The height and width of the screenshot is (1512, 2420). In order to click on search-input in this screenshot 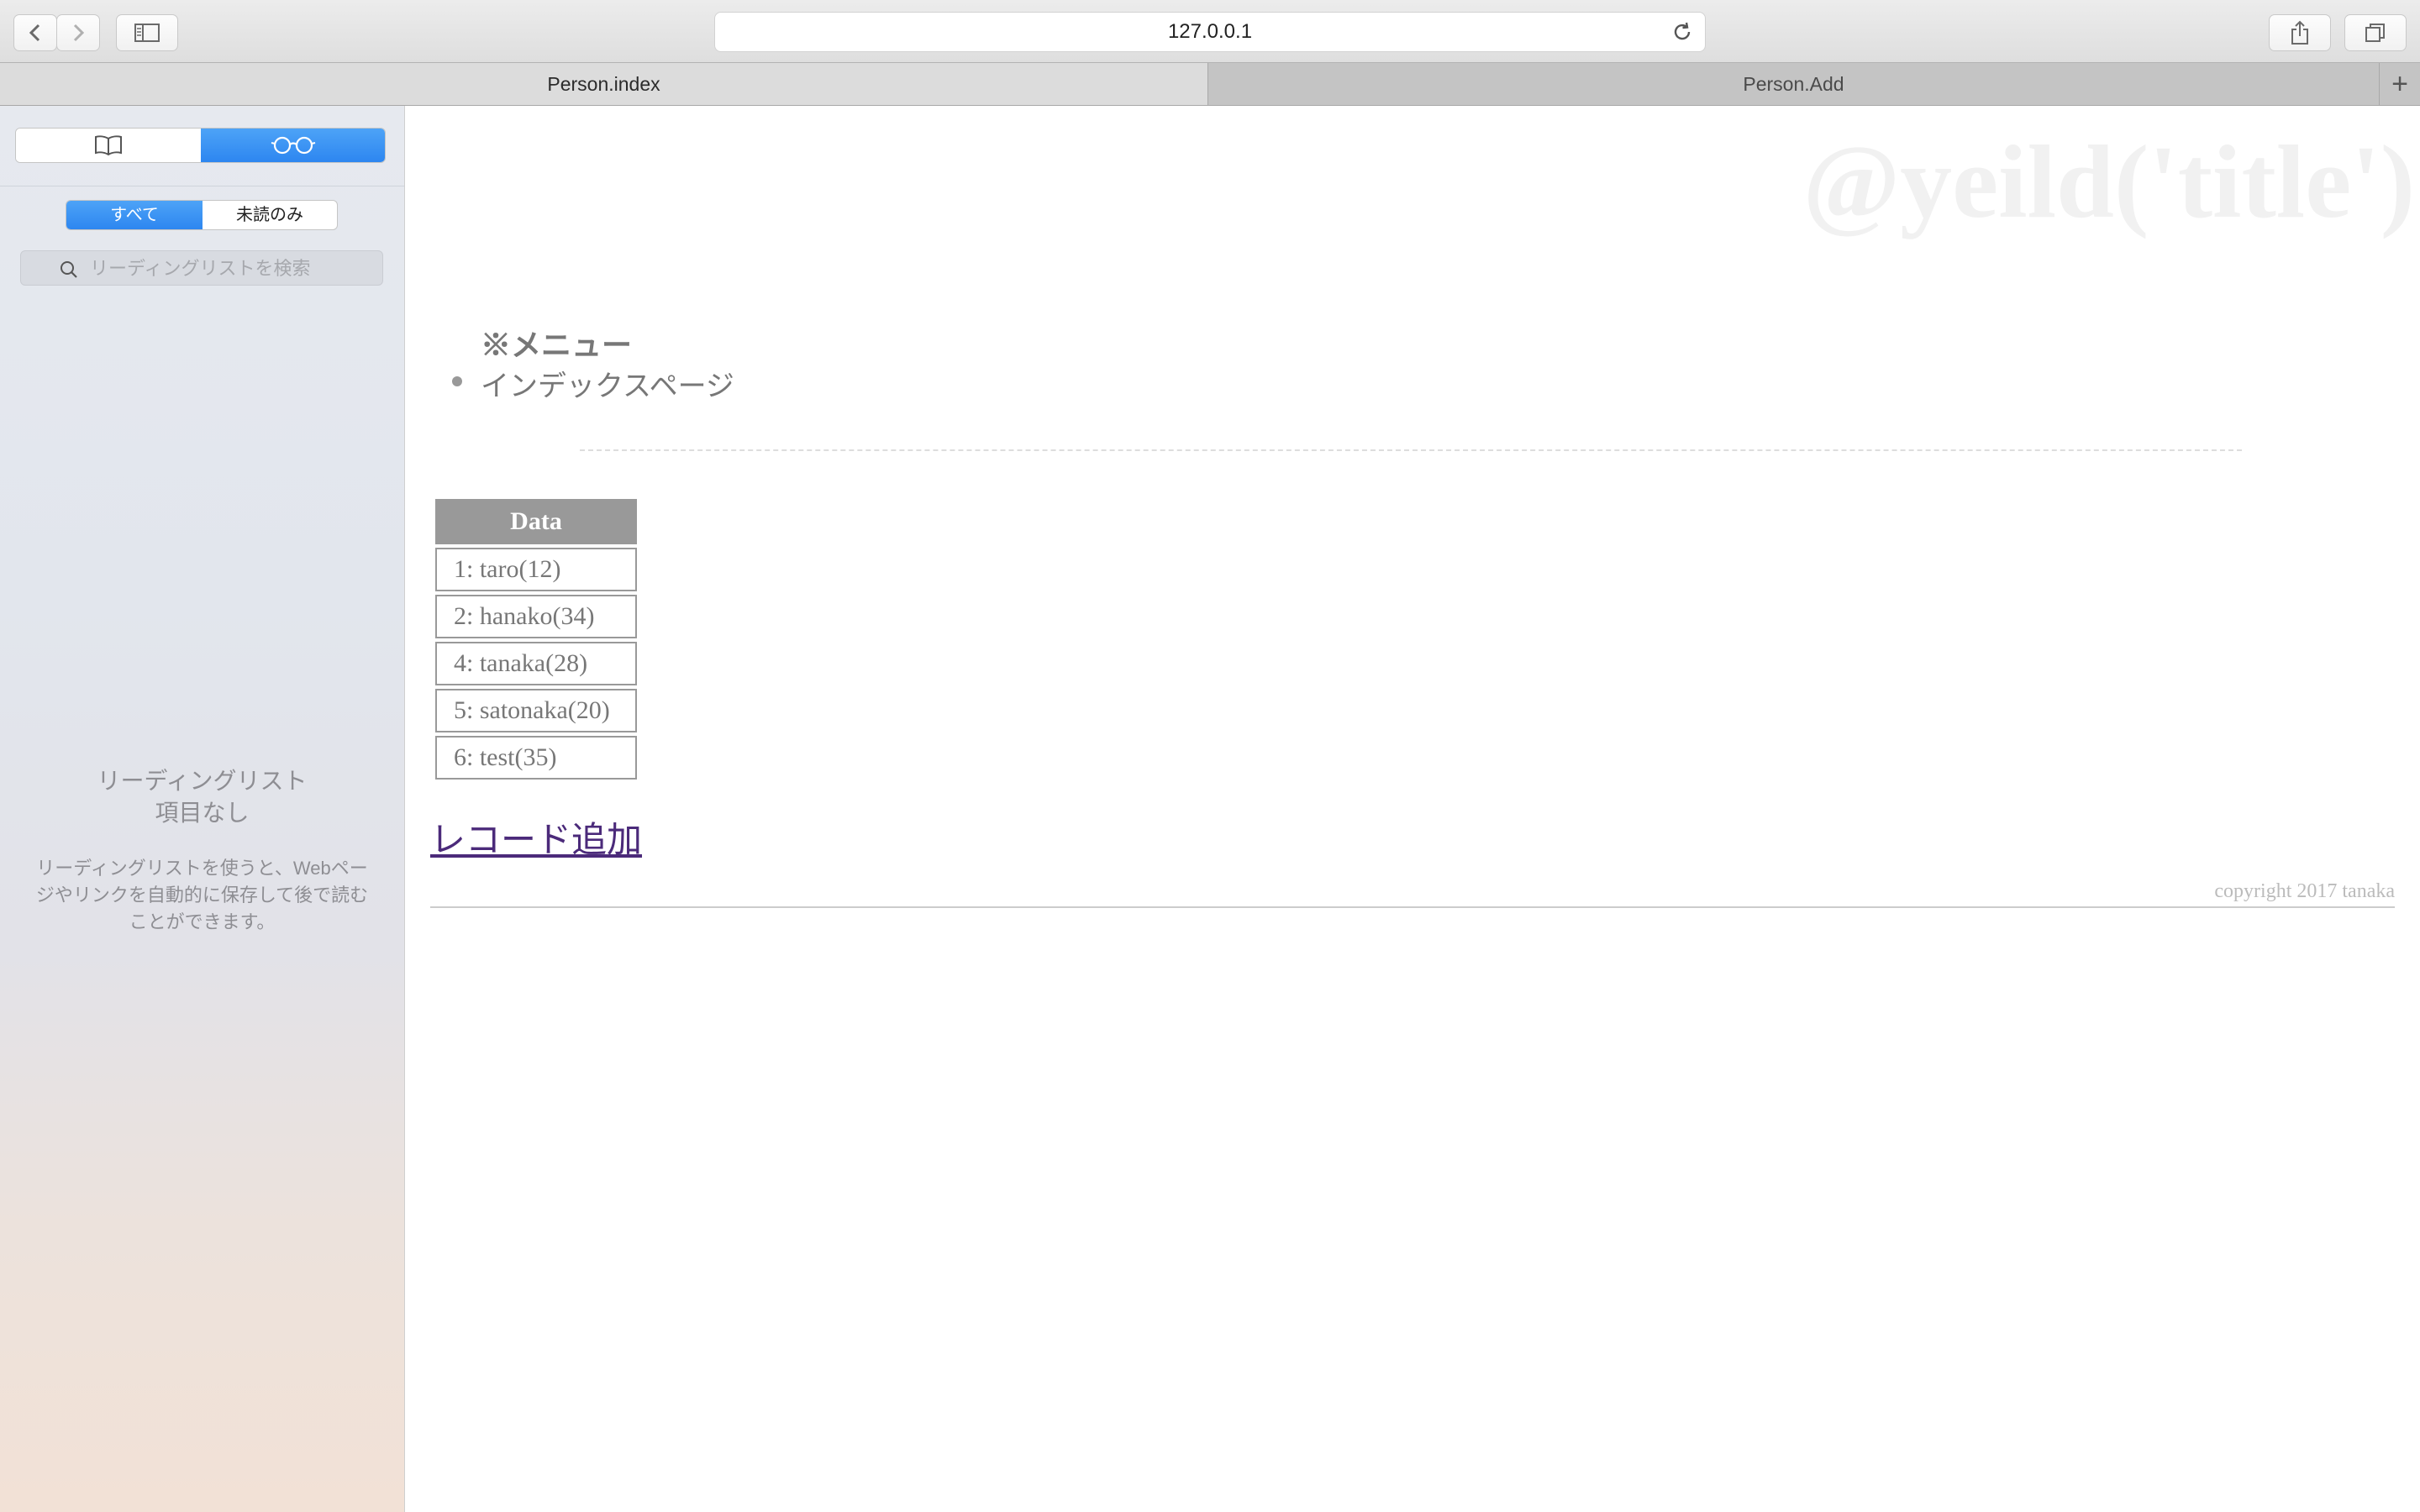, I will do `click(233, 269)`.